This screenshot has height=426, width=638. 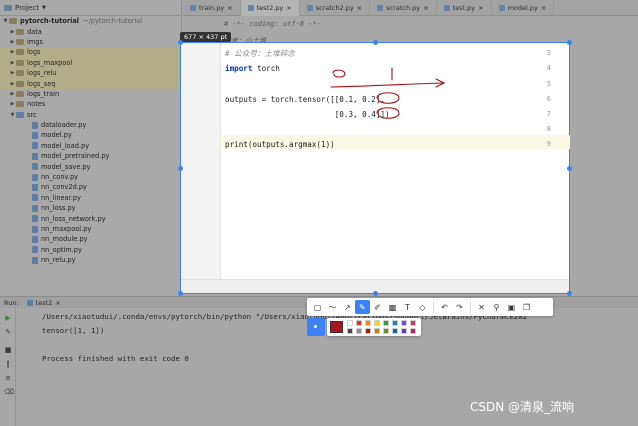 I want to click on close-icon: ✕, so click(x=481, y=307).